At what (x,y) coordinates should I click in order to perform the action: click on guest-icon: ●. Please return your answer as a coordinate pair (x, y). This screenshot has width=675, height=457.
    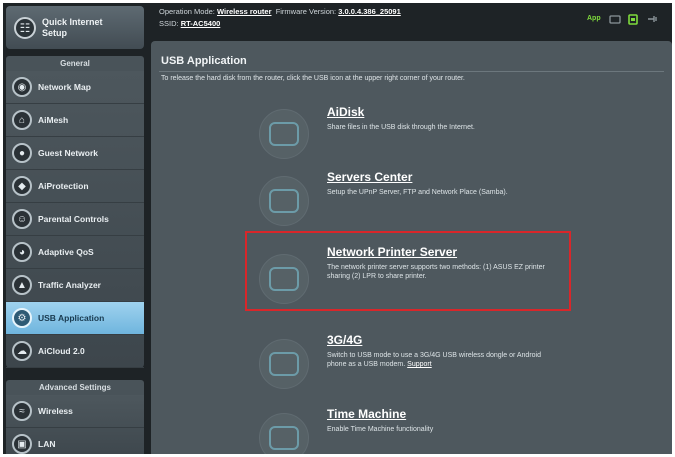
    Looking at the image, I should click on (22, 153).